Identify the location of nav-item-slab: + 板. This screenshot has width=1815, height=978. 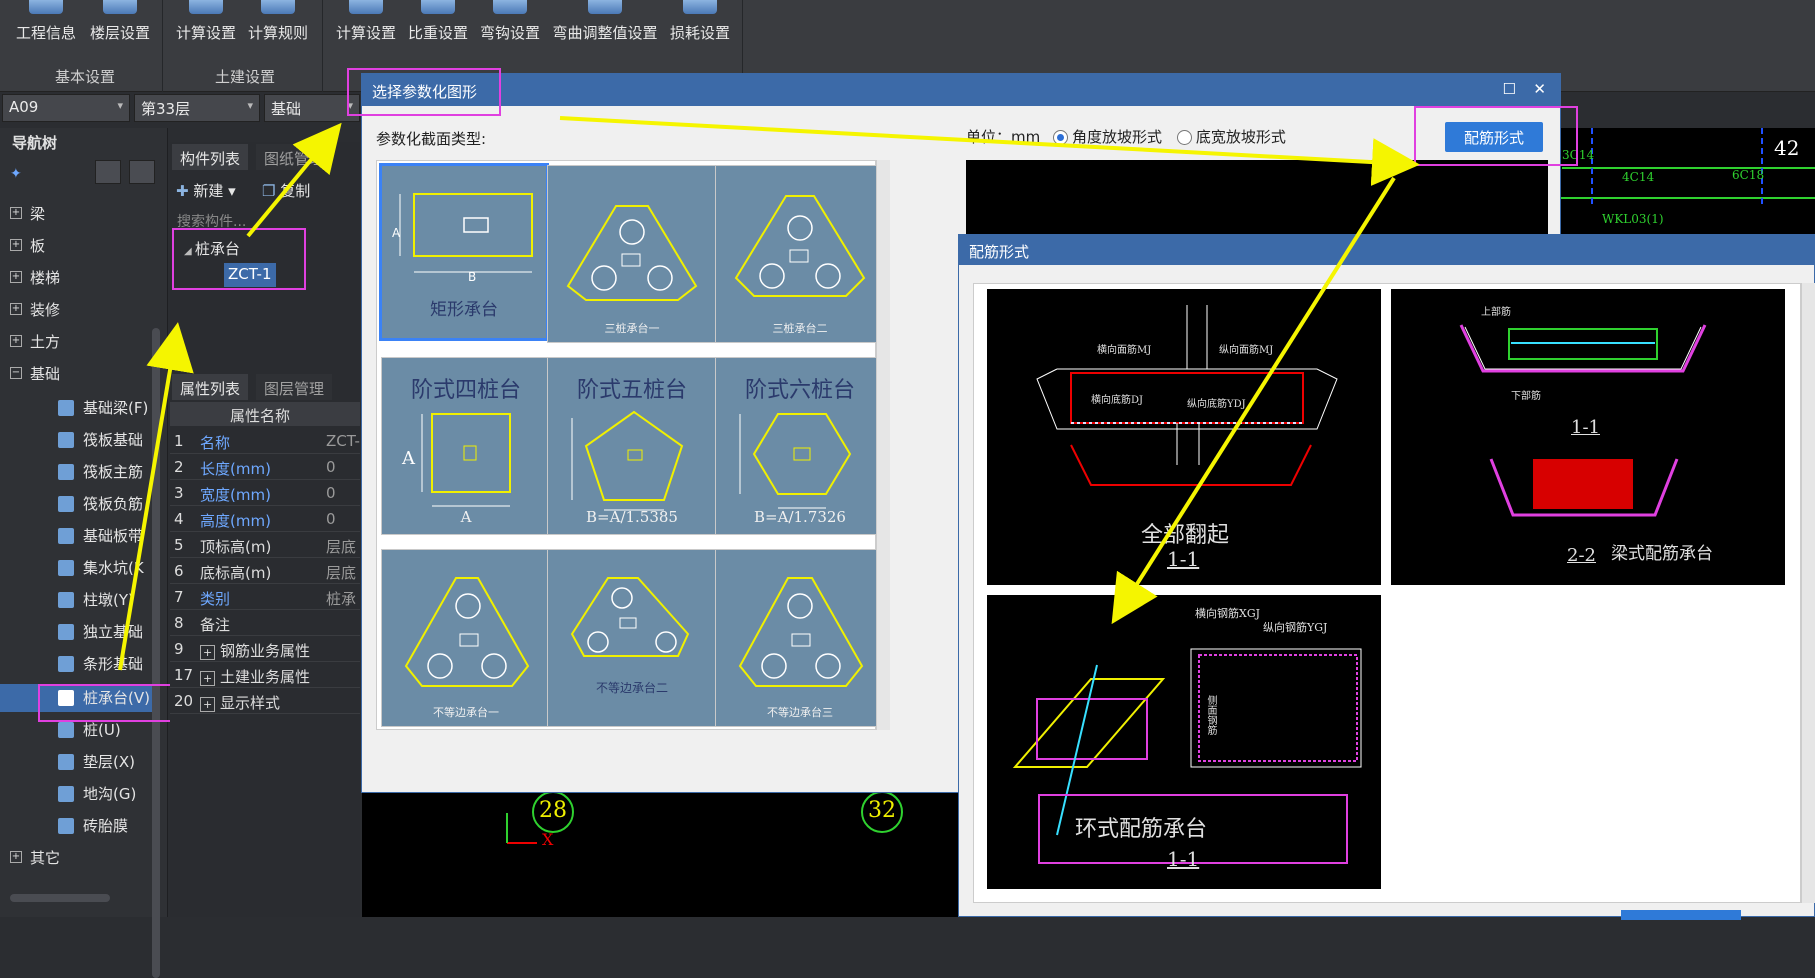
(80, 246).